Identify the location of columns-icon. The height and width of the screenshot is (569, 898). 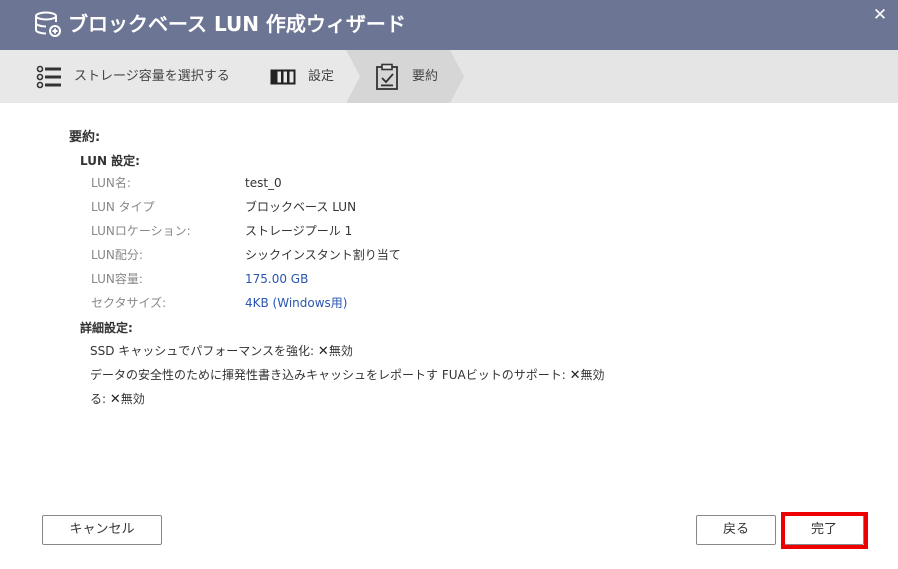
(283, 77).